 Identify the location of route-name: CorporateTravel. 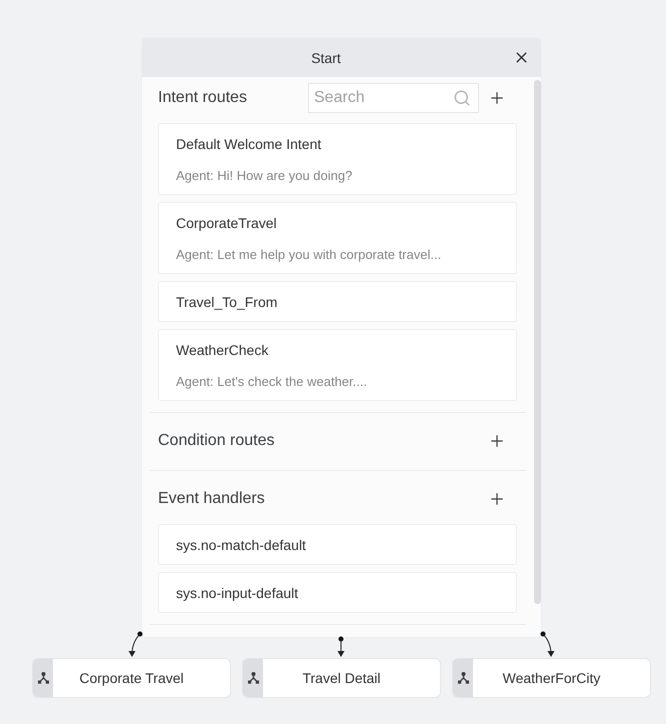
(226, 223).